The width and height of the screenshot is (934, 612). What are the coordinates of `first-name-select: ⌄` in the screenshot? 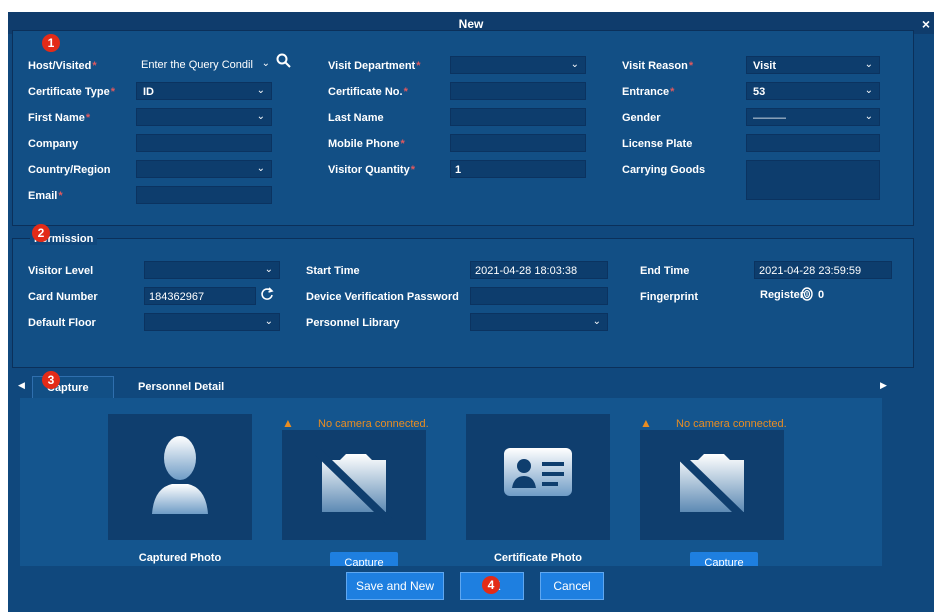 It's located at (204, 117).